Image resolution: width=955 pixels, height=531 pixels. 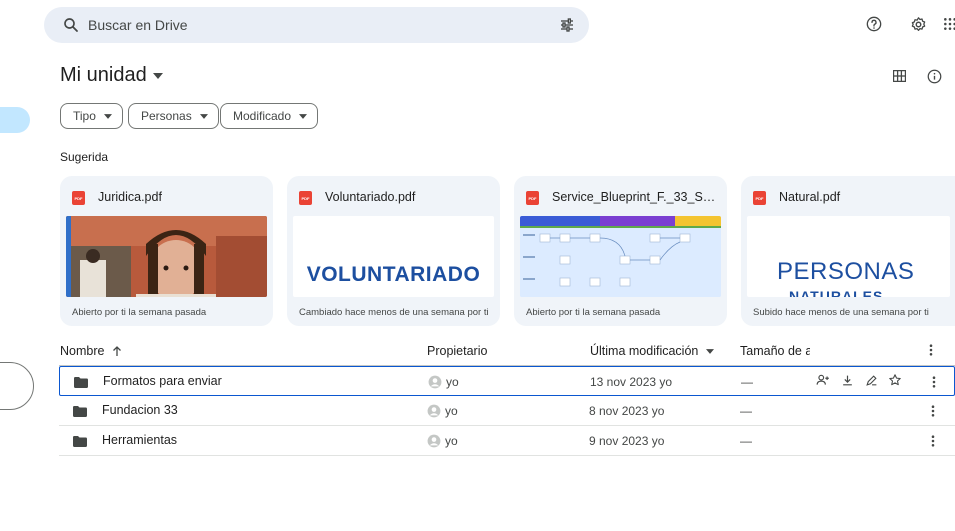 I want to click on apps-grid-icon, so click(x=947, y=24).